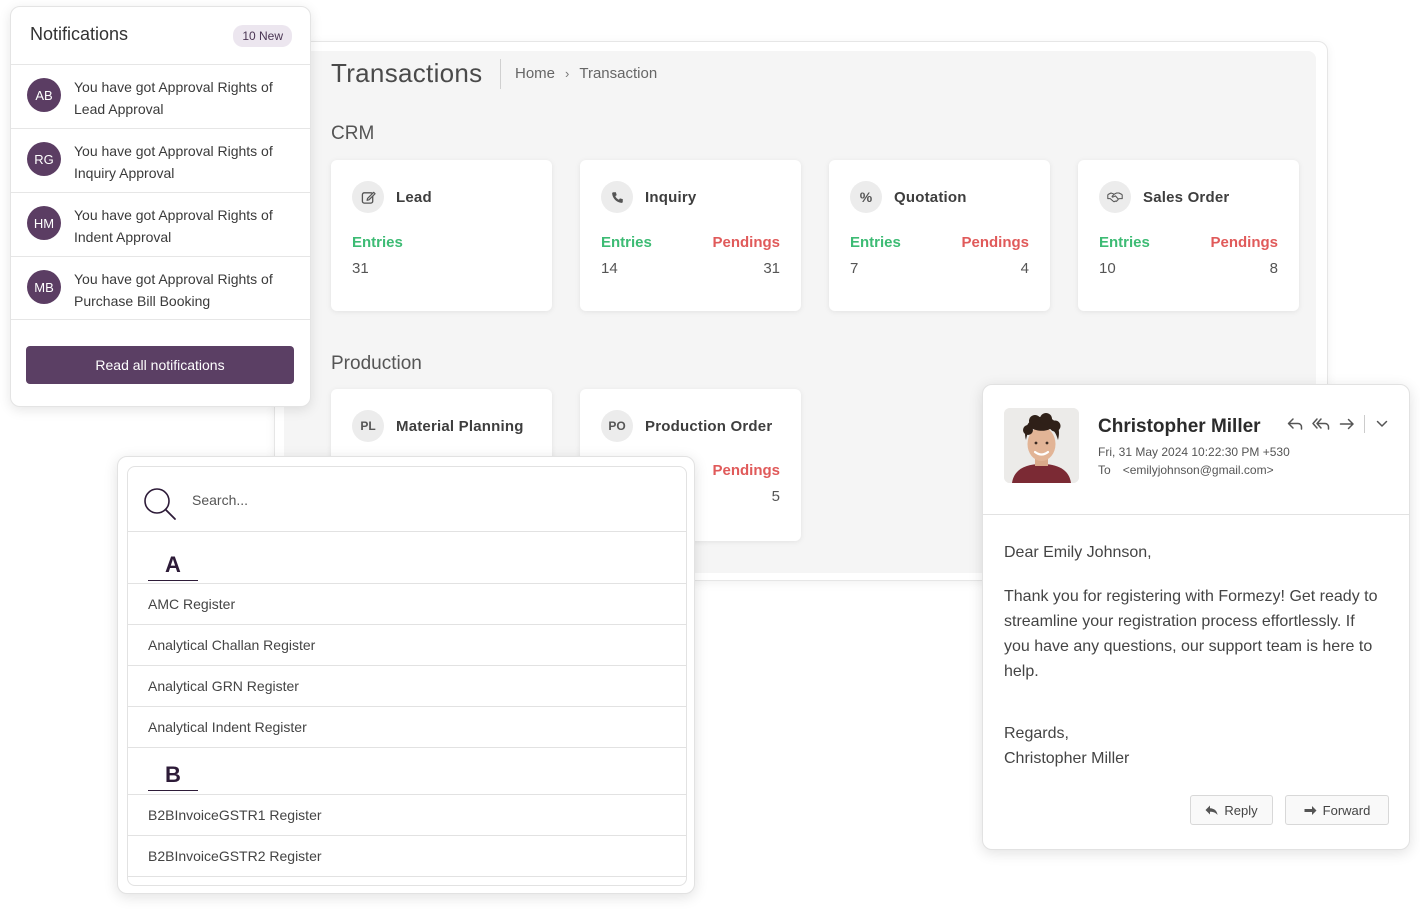  I want to click on reply-arrow-icon, so click(1211, 810).